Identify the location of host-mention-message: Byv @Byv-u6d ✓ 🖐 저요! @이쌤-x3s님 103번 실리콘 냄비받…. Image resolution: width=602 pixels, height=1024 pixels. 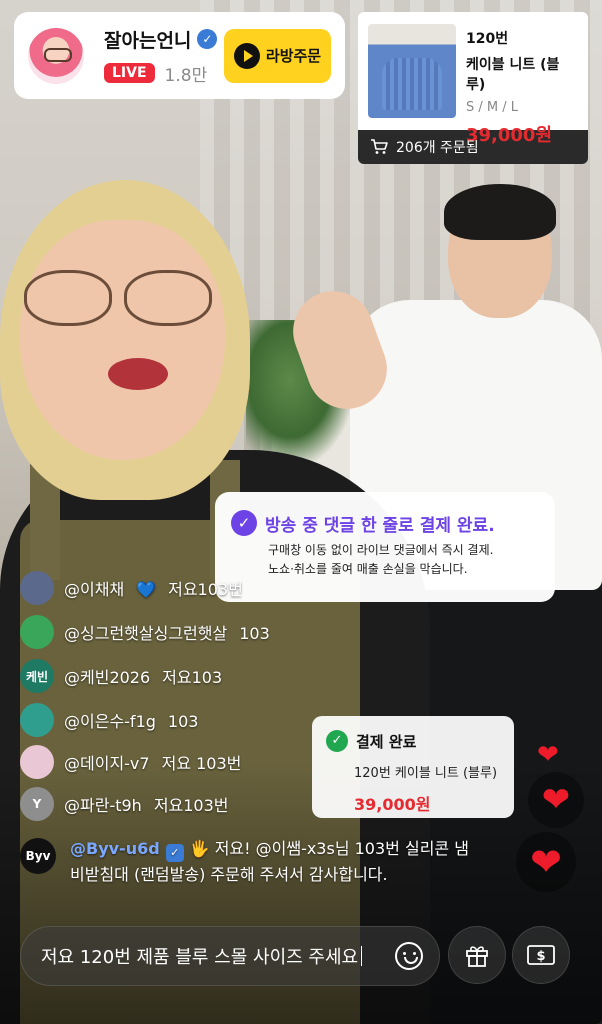
(245, 862).